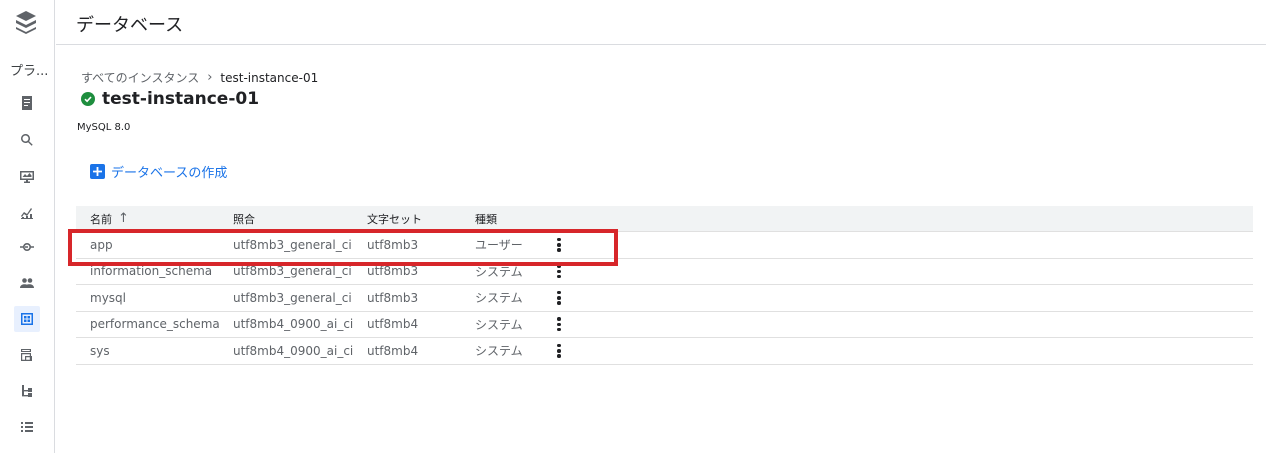 This screenshot has height=453, width=1266. What do you see at coordinates (151, 271) in the screenshot?
I see `cell-name: information_schema` at bounding box center [151, 271].